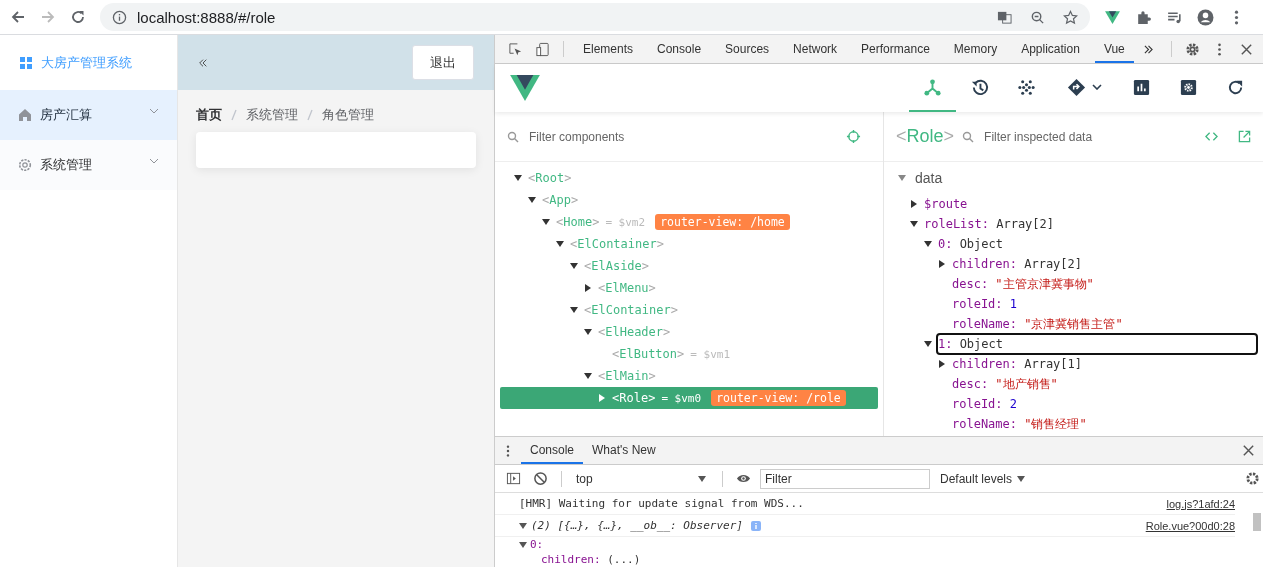  What do you see at coordinates (971, 244) in the screenshot?
I see `data-field: 0: Object` at bounding box center [971, 244].